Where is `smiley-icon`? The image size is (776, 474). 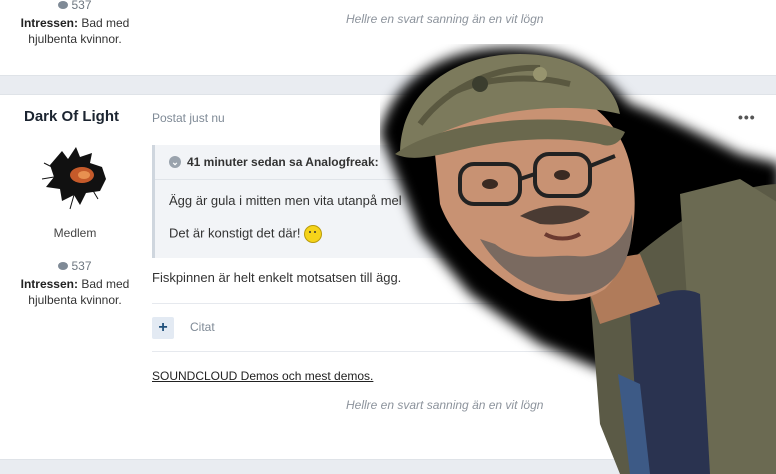 smiley-icon is located at coordinates (313, 234).